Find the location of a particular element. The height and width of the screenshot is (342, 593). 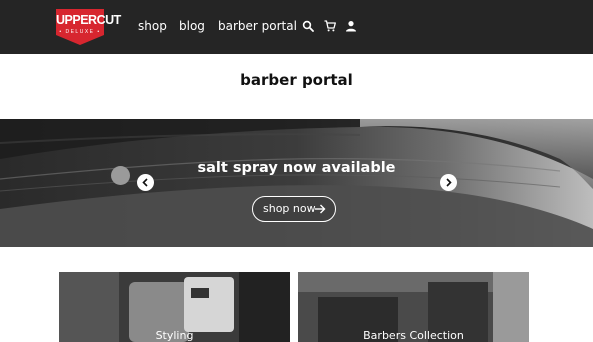

arrow-left-icon is located at coordinates (145, 182).